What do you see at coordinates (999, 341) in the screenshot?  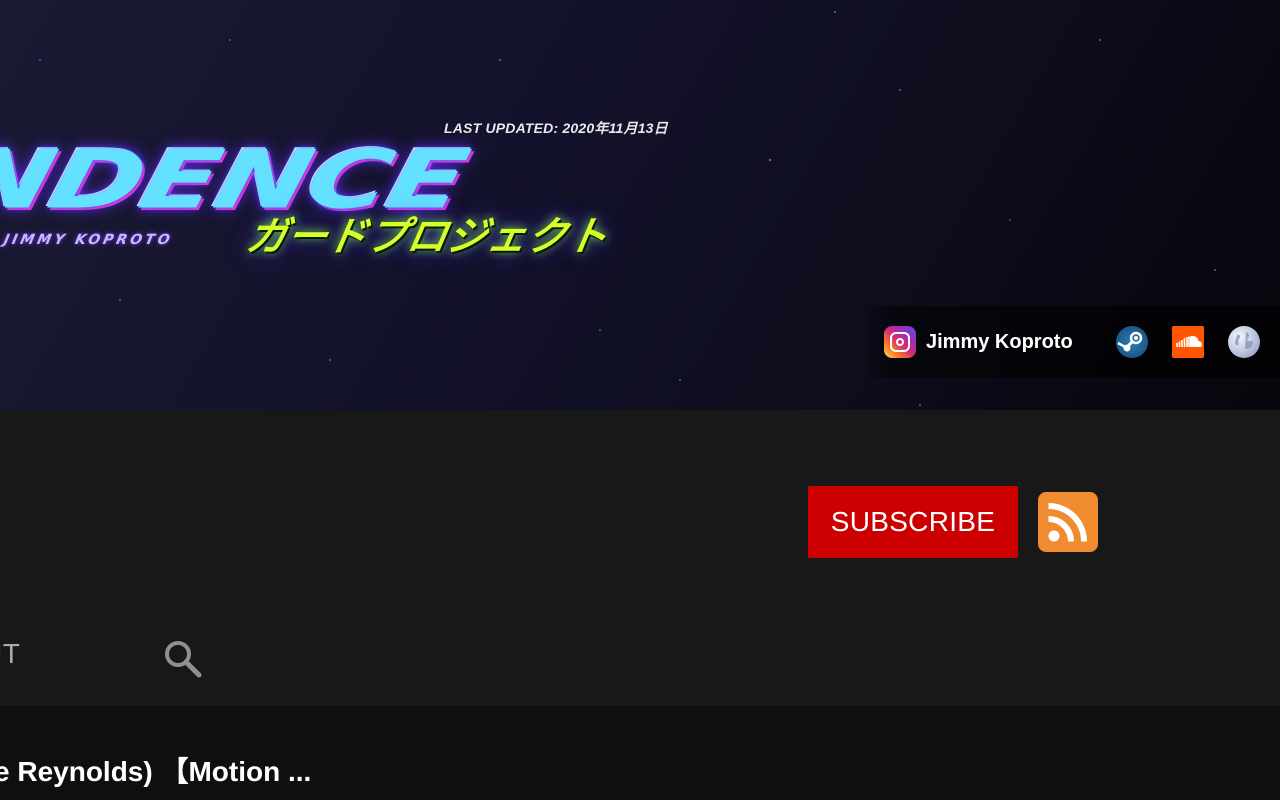 I see `instagram-label: Jimmy Koproto` at bounding box center [999, 341].